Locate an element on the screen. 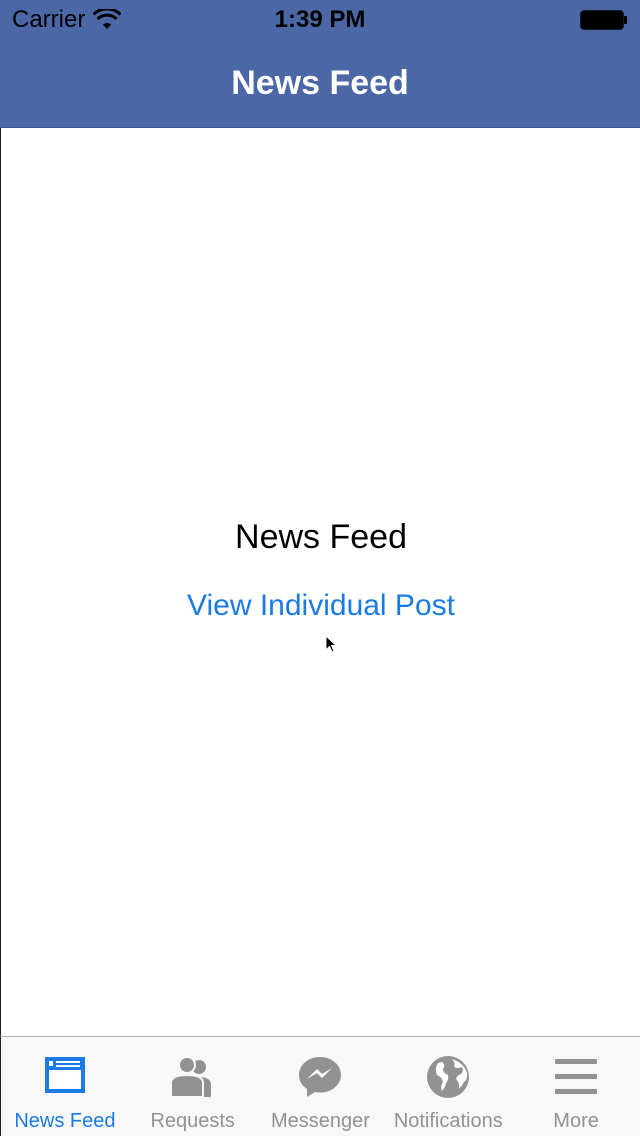 This screenshot has width=640, height=1136. mouse-cursor-icon is located at coordinates (331, 644).